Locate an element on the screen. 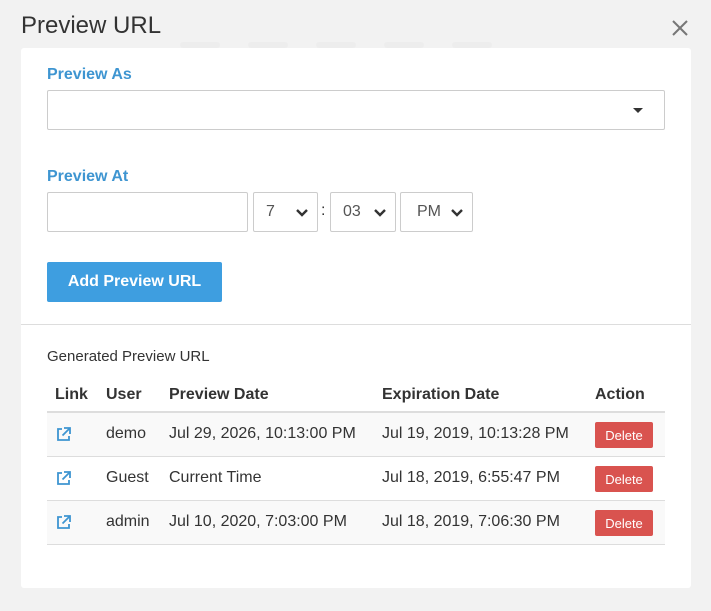 The image size is (711, 611). ampm-select: PM is located at coordinates (436, 212).